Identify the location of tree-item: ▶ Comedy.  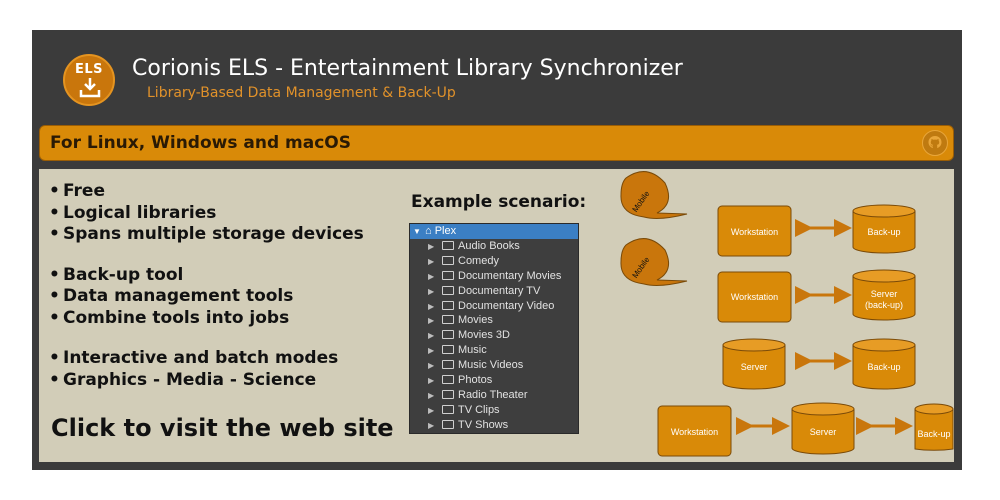
(494, 261).